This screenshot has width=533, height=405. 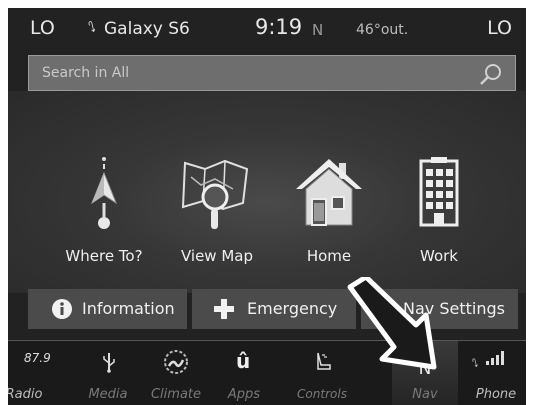 I want to click on nav-nav-label: Nav, so click(x=425, y=394).